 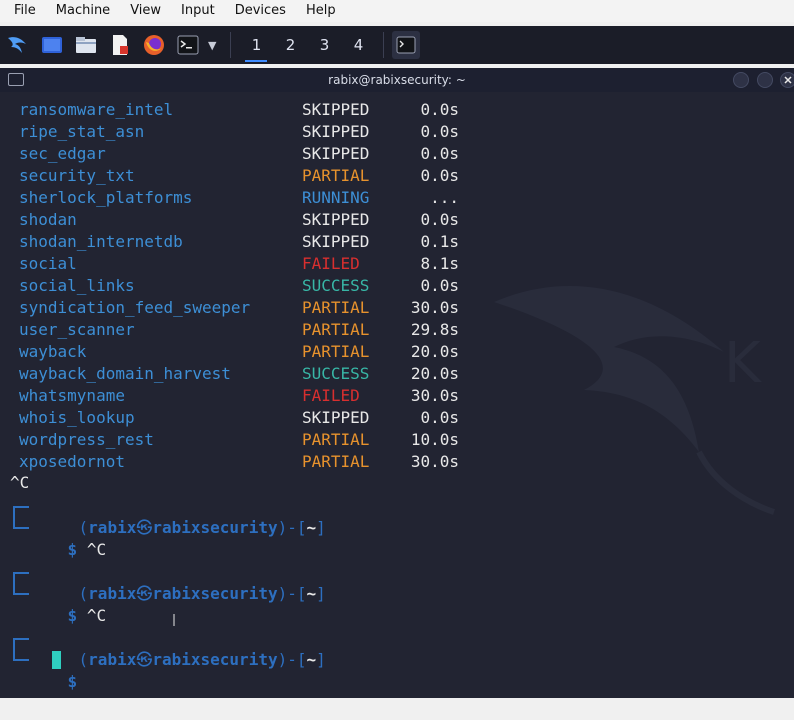 I want to click on table-row: user_scanner PARTIAL 29.8s, so click(x=397, y=330).